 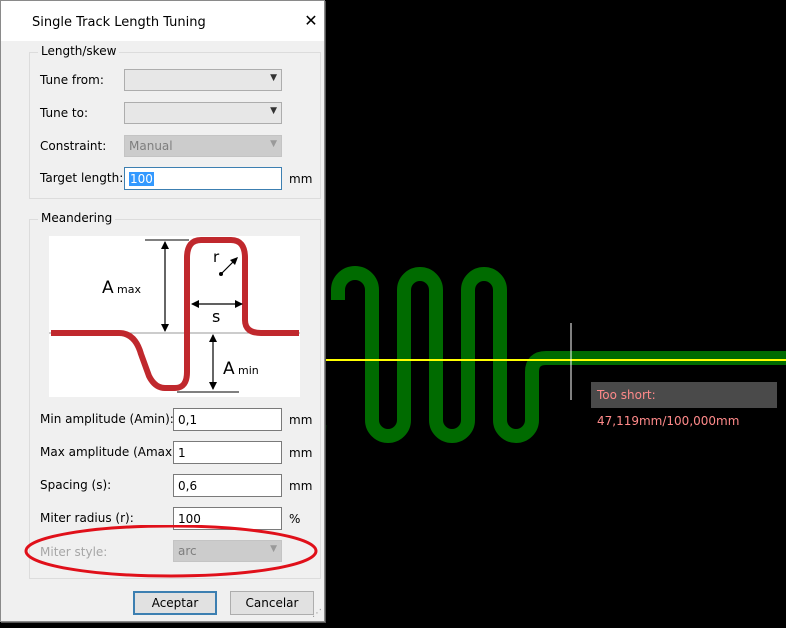 I want to click on constraint-select: Manual ▼, so click(x=203, y=146).